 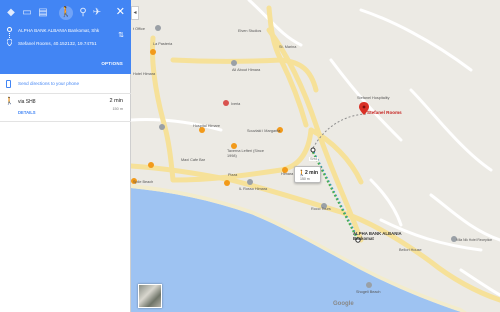 I want to click on label-alpha-bank: ALPHA BANK ALBANIA Bankomat, so click(x=378, y=236).